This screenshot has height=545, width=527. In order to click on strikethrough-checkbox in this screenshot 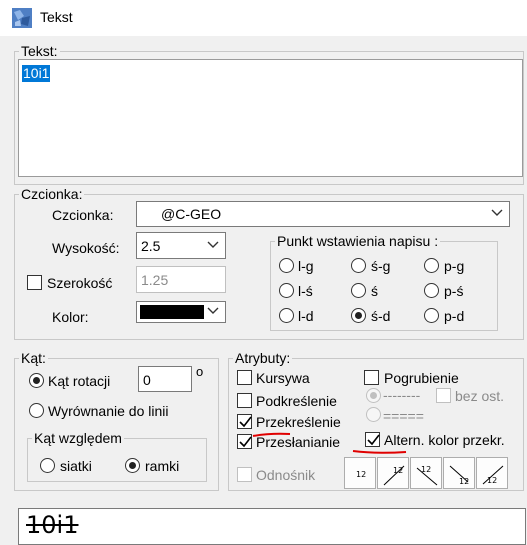, I will do `click(244, 421)`.